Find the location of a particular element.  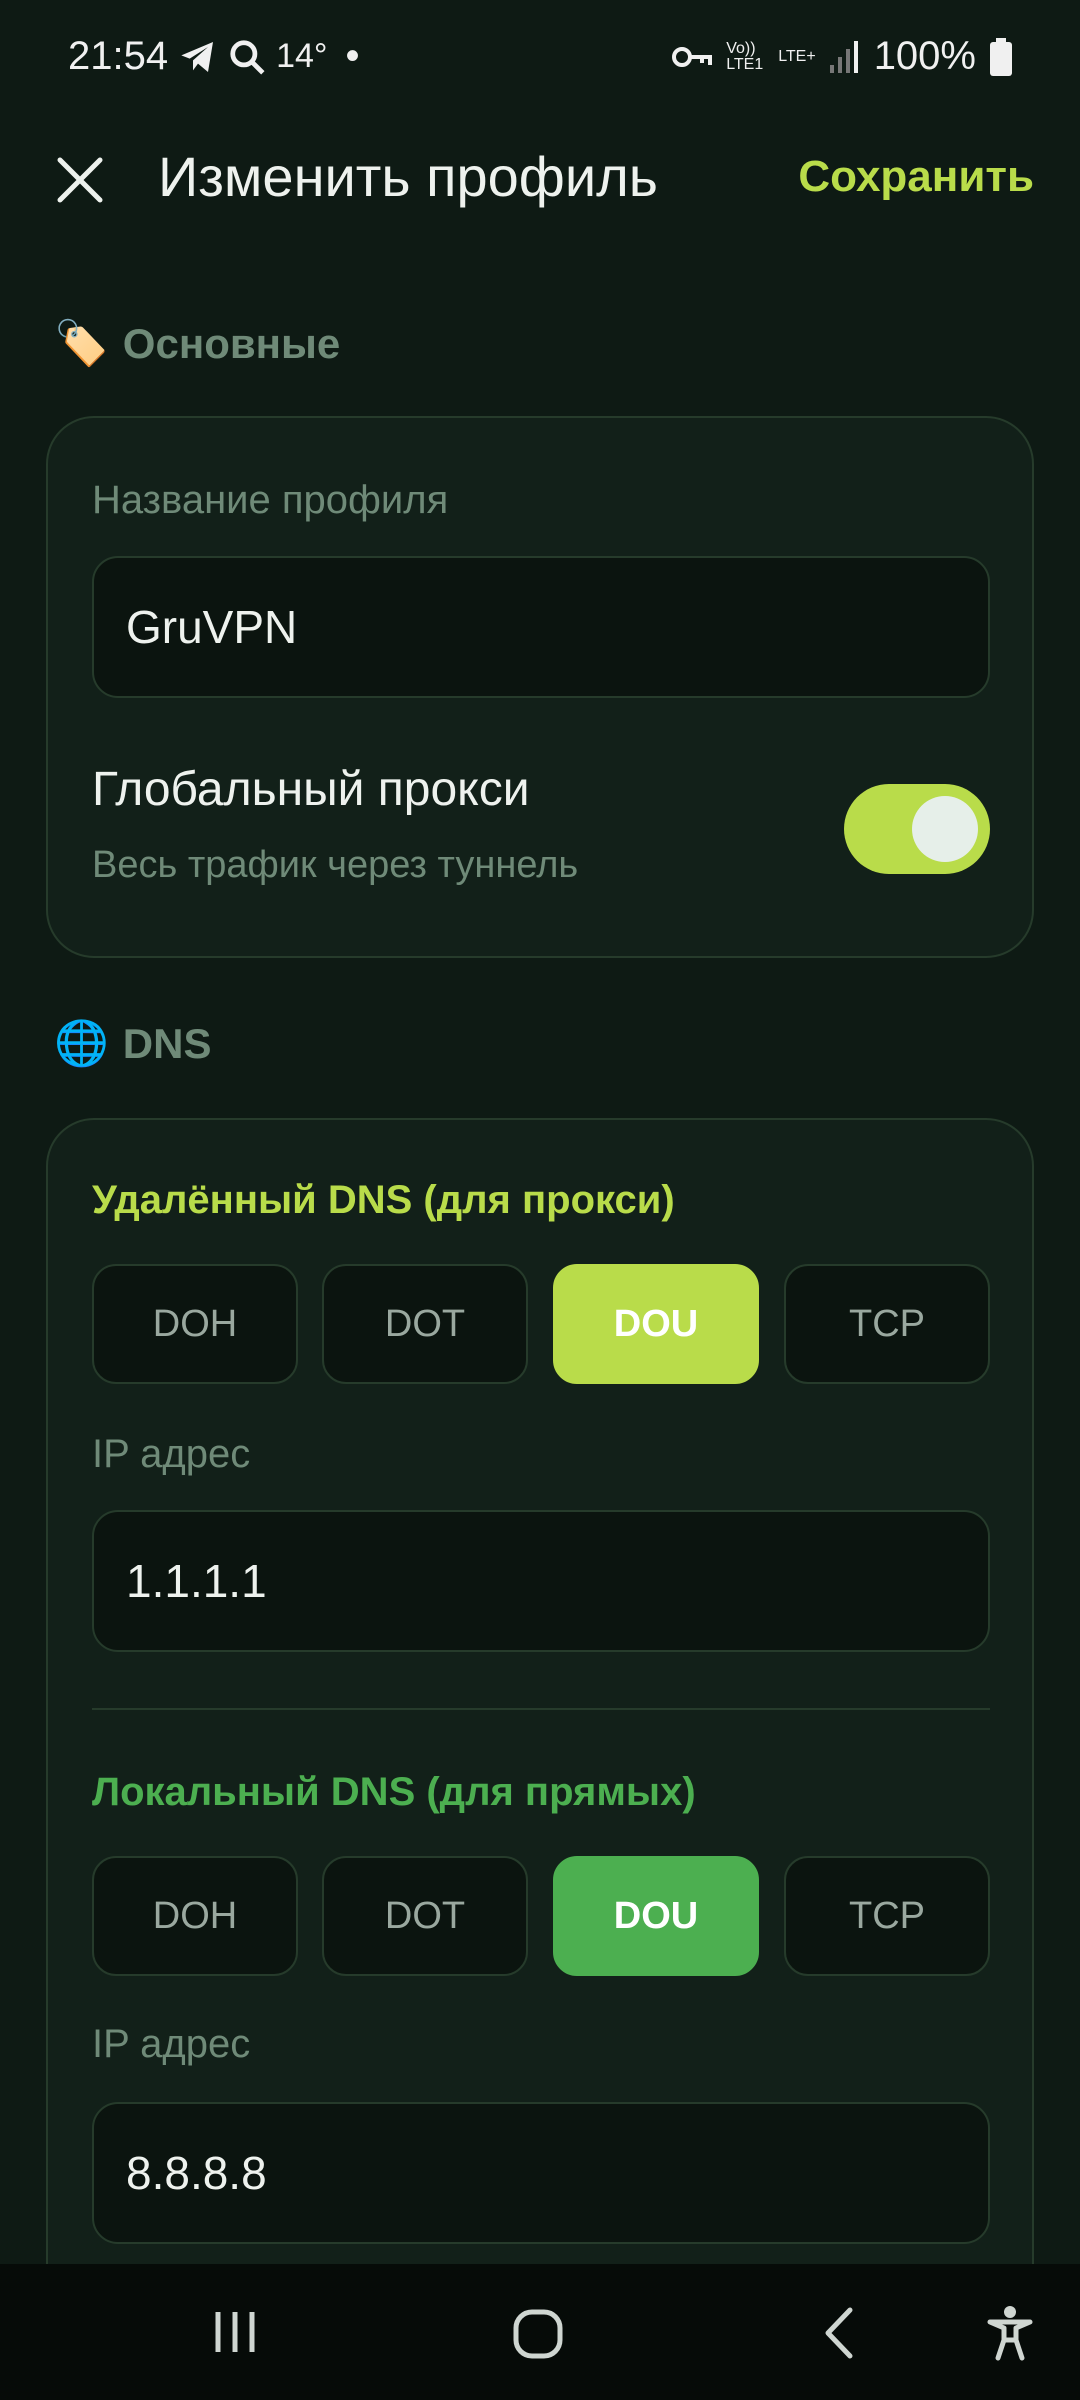

local-dns-protocol-selector: DOH DOT DOU TCP is located at coordinates (542, 1916).